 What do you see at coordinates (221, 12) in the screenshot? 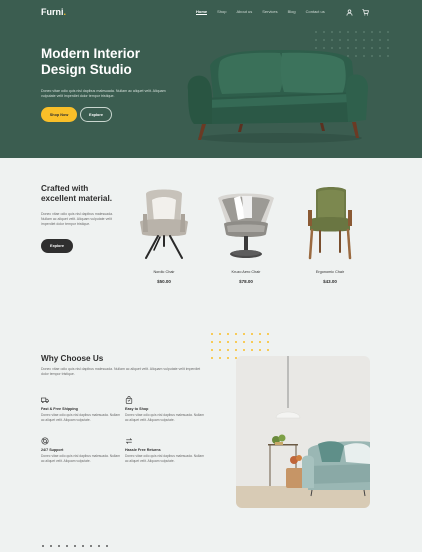
I see `nav-shop: Shop` at bounding box center [221, 12].